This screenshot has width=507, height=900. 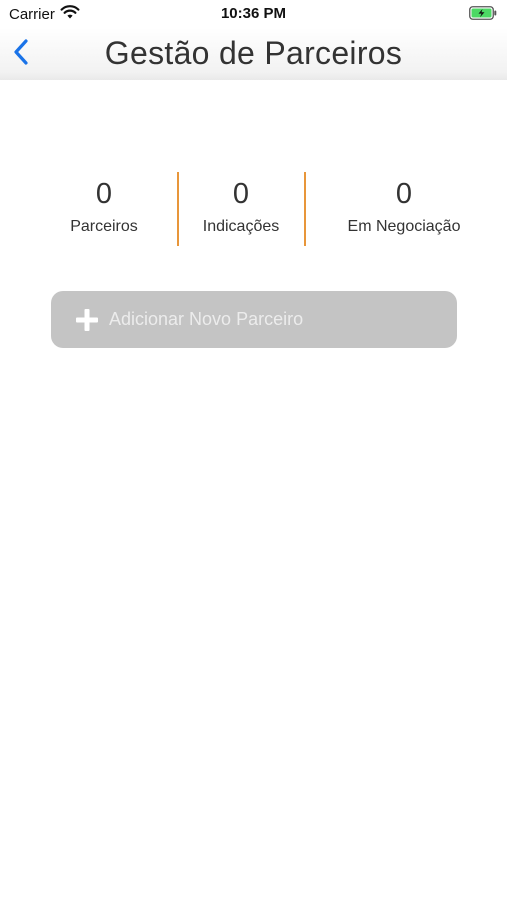 What do you see at coordinates (104, 194) in the screenshot?
I see `stat-partners-value: 0` at bounding box center [104, 194].